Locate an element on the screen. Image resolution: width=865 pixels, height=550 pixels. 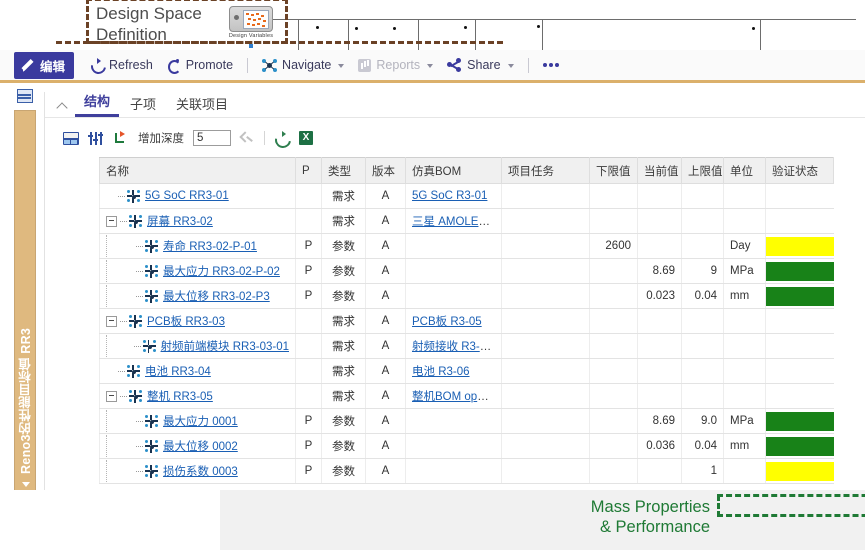
col-lower: 下限值 is located at coordinates (613, 170).